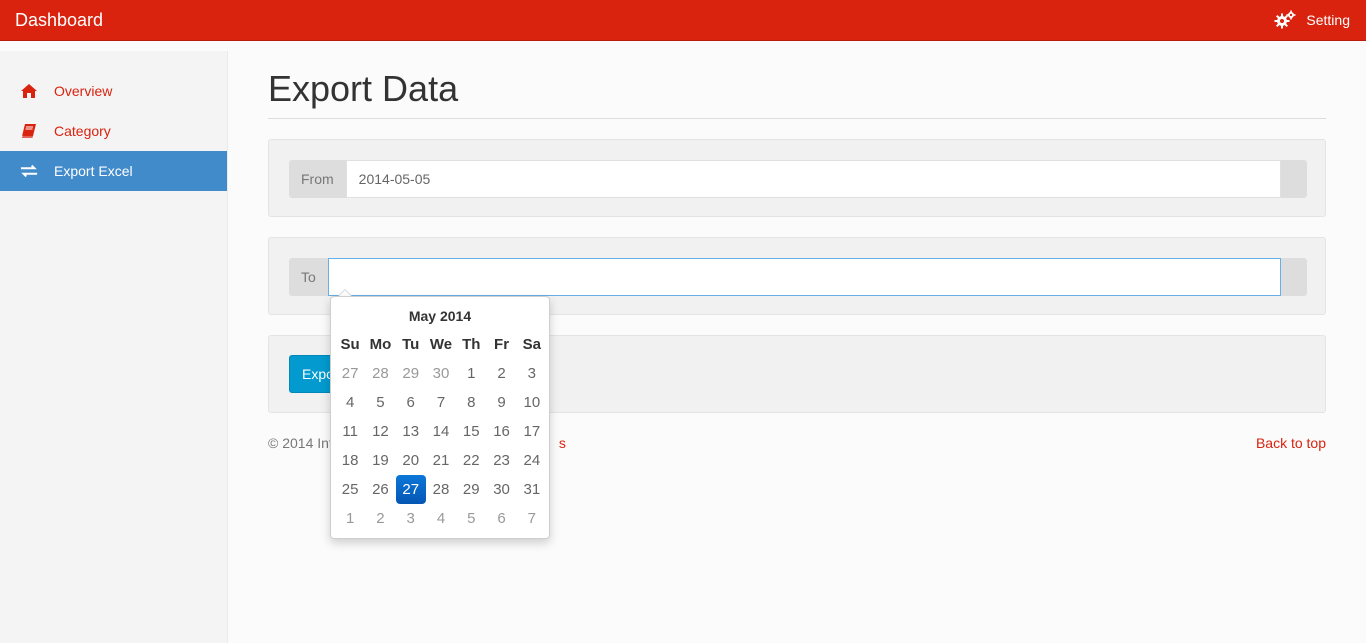  I want to click on from-addon-end, so click(1294, 179).